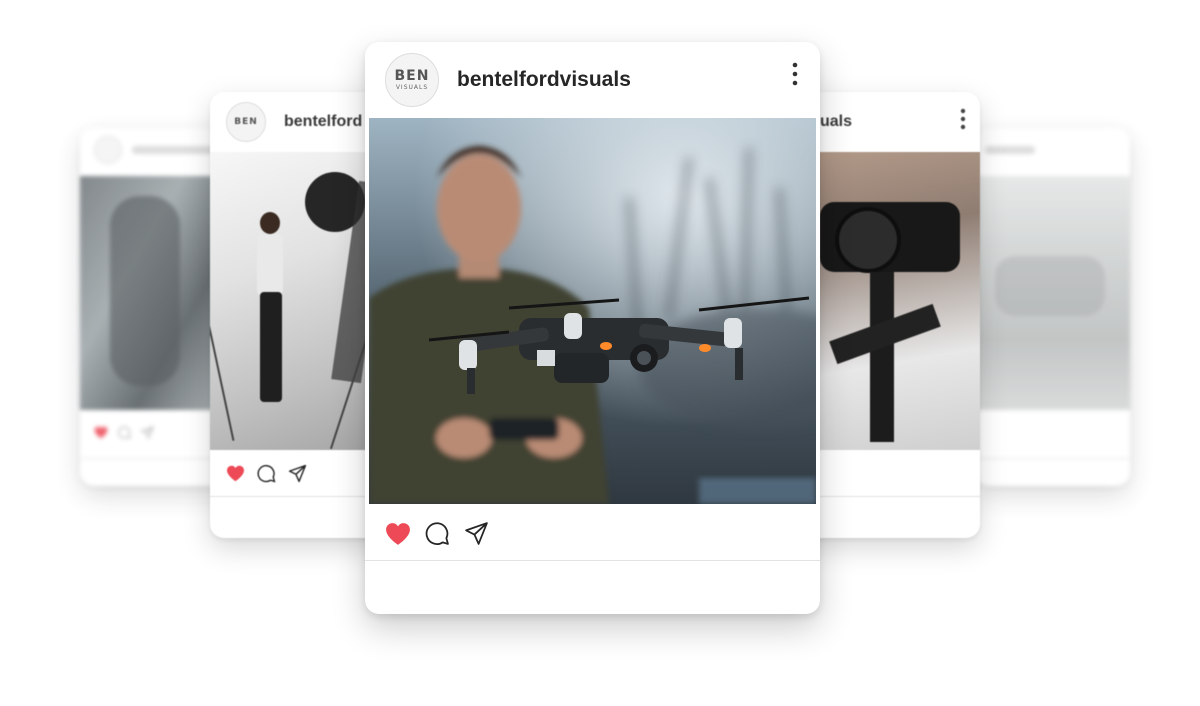  I want to click on username: uals, so click(836, 122).